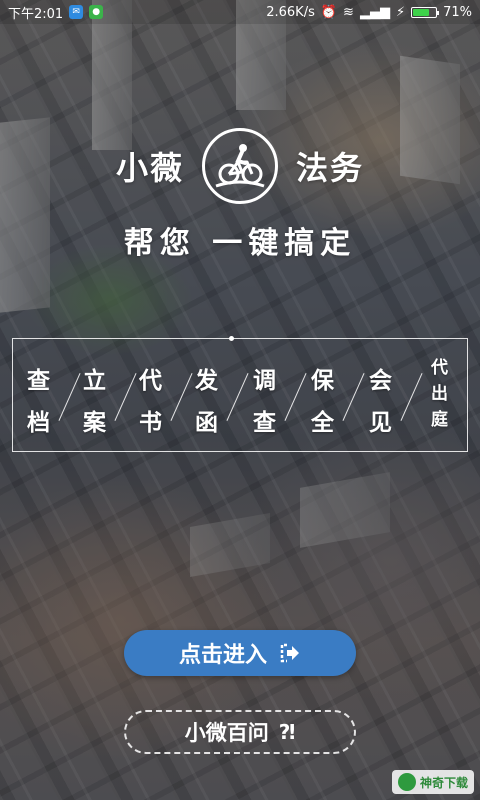 This screenshot has height=800, width=480. Describe the element at coordinates (206, 381) in the screenshot. I see `service-char: 发` at that location.